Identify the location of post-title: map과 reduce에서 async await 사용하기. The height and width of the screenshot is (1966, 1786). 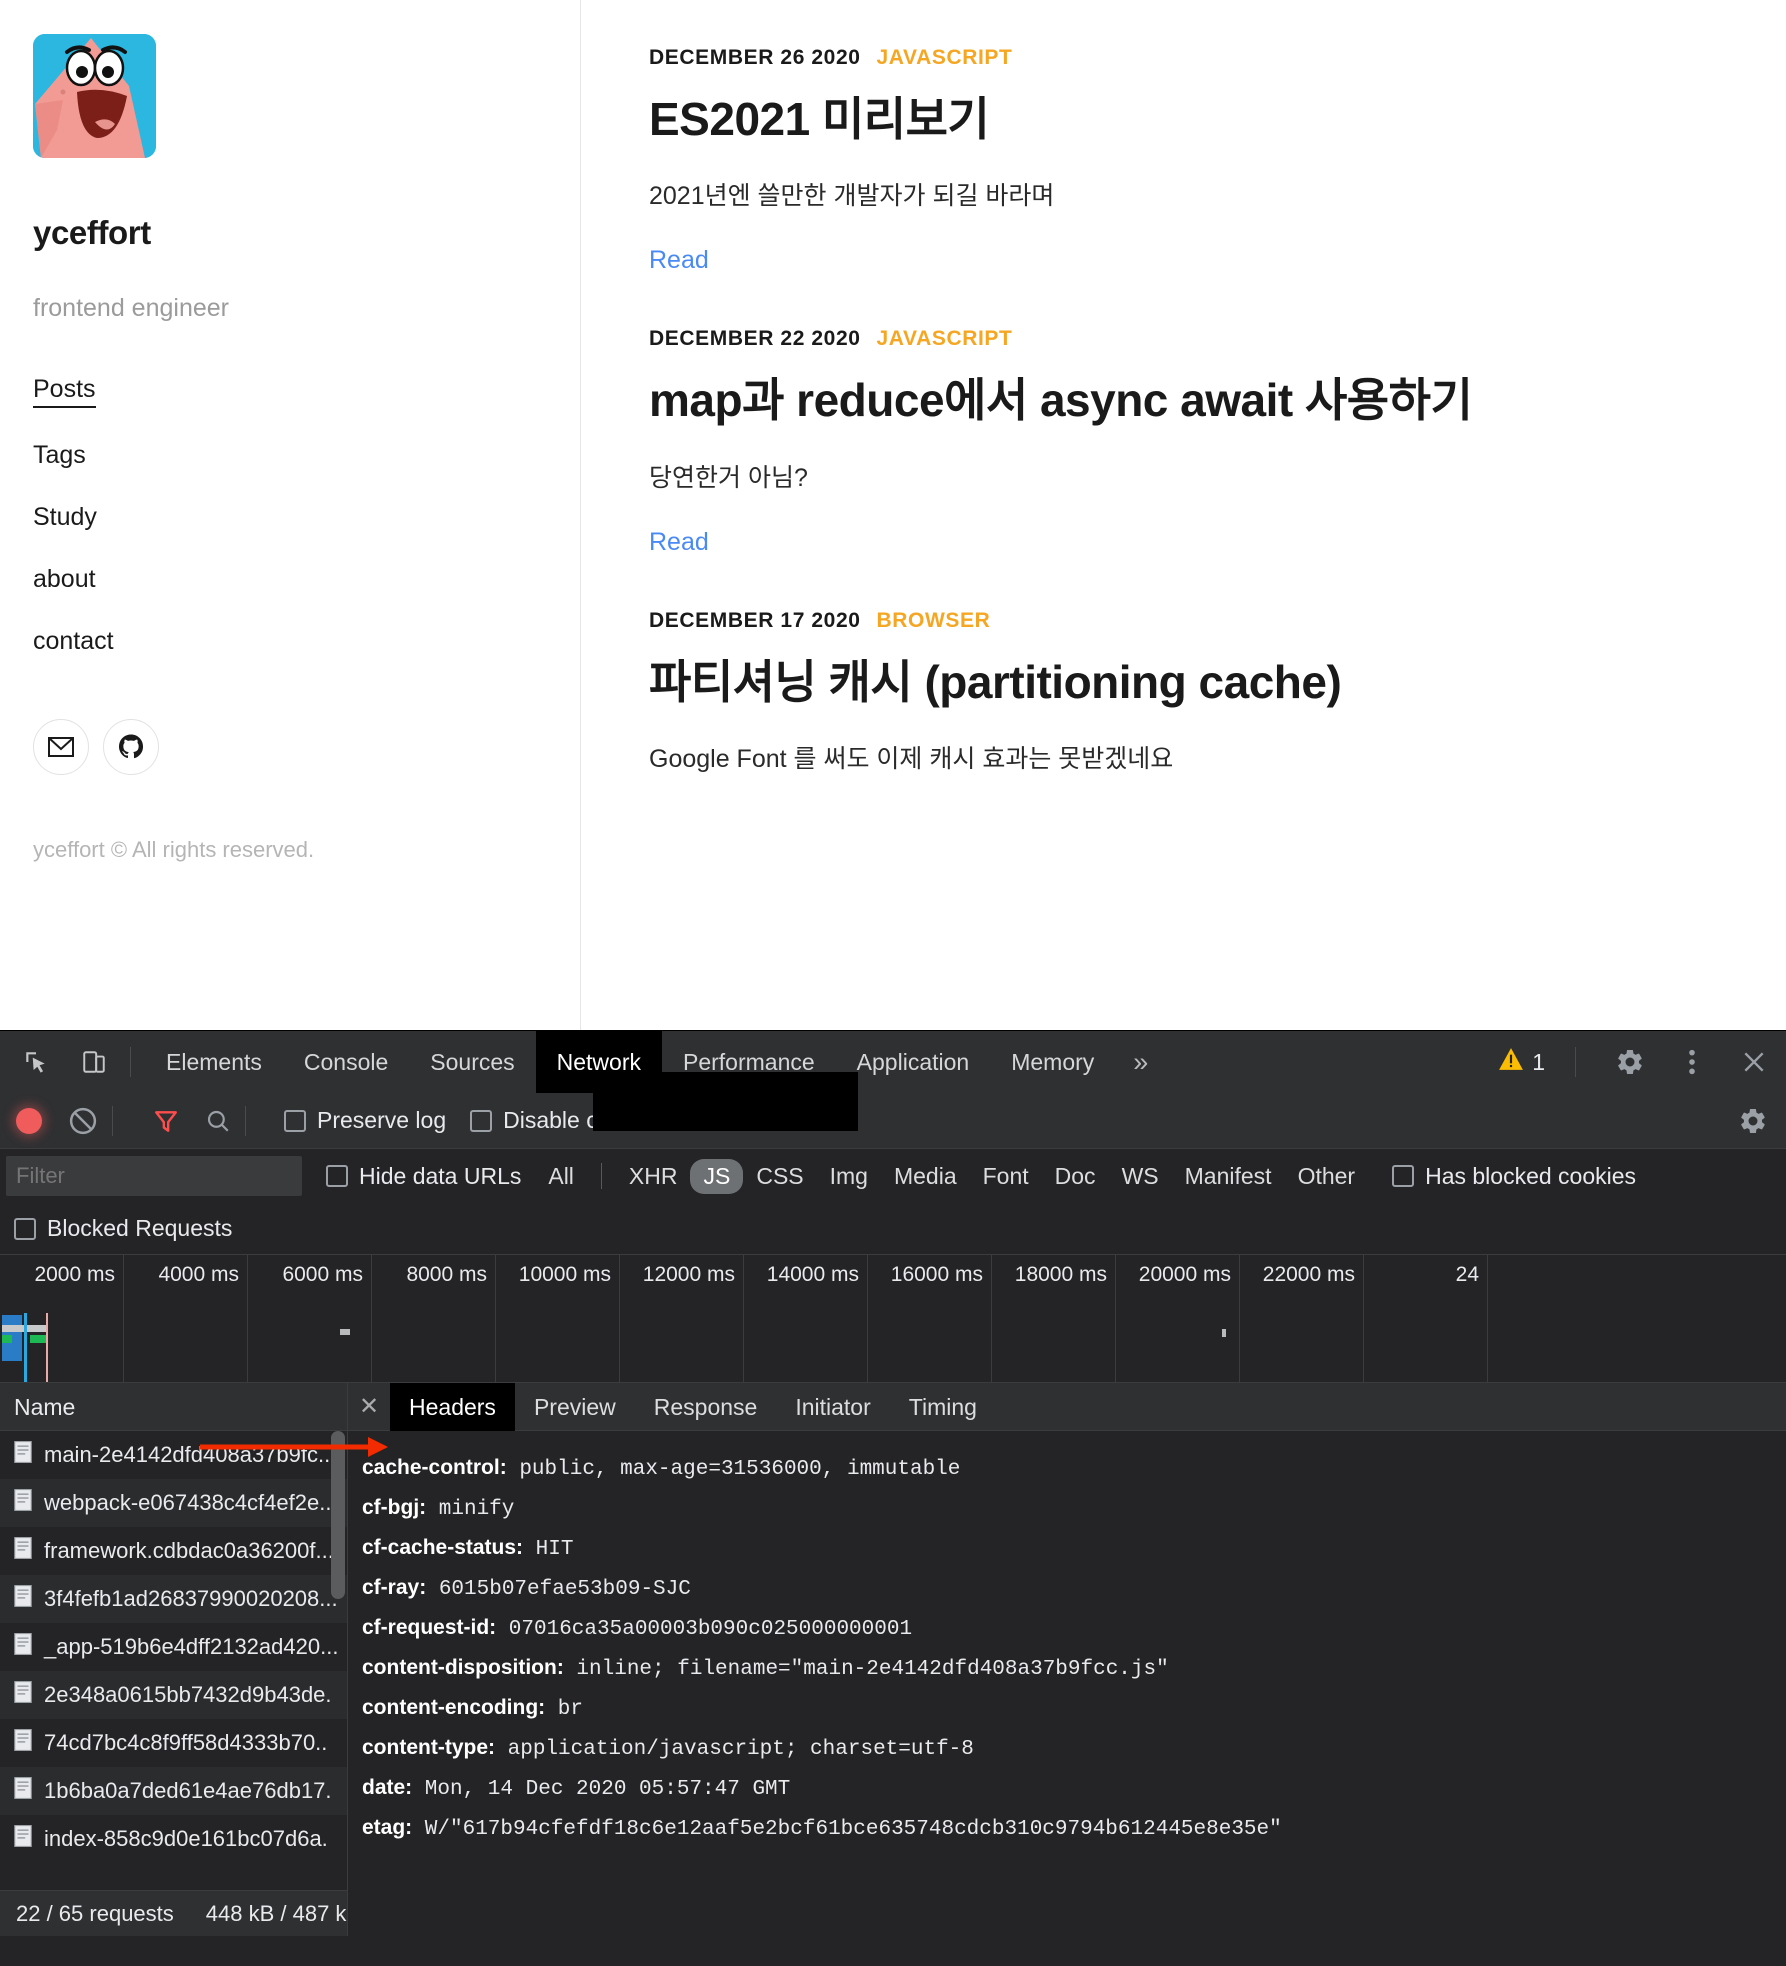
(1217, 400).